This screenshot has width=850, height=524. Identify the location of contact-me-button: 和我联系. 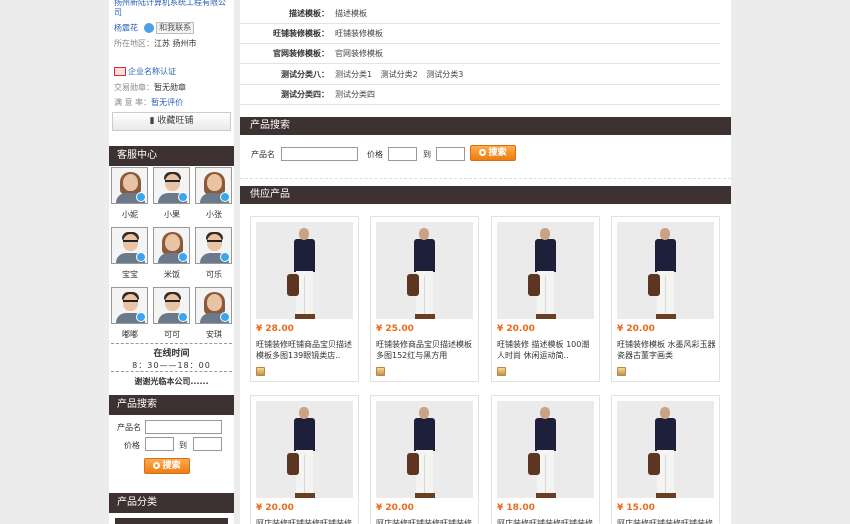
(175, 28).